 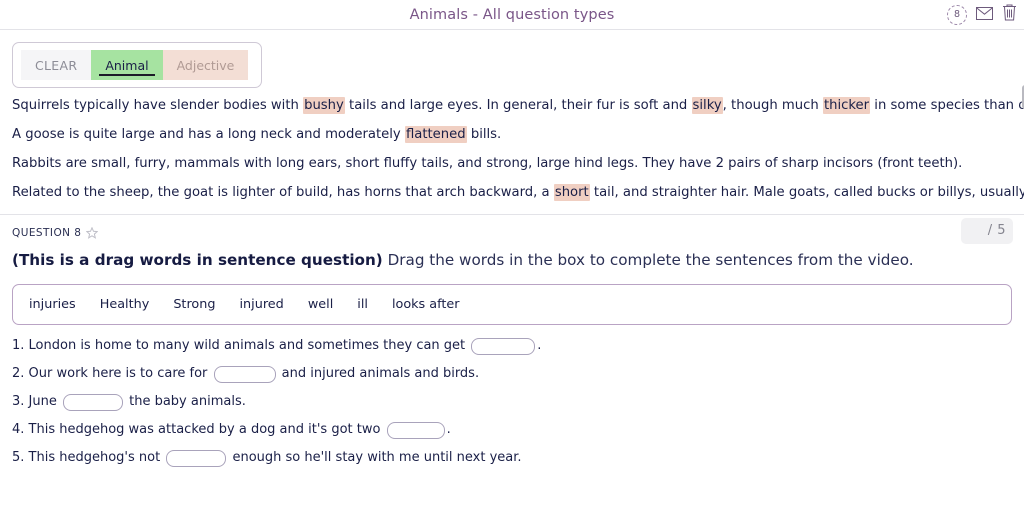 I want to click on sentence-text-before: June, so click(x=42, y=402).